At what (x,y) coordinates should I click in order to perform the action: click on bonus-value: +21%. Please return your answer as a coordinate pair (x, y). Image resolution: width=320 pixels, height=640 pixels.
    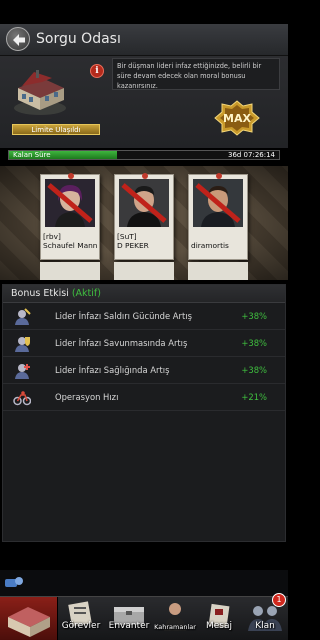
    Looking at the image, I should click on (254, 397).